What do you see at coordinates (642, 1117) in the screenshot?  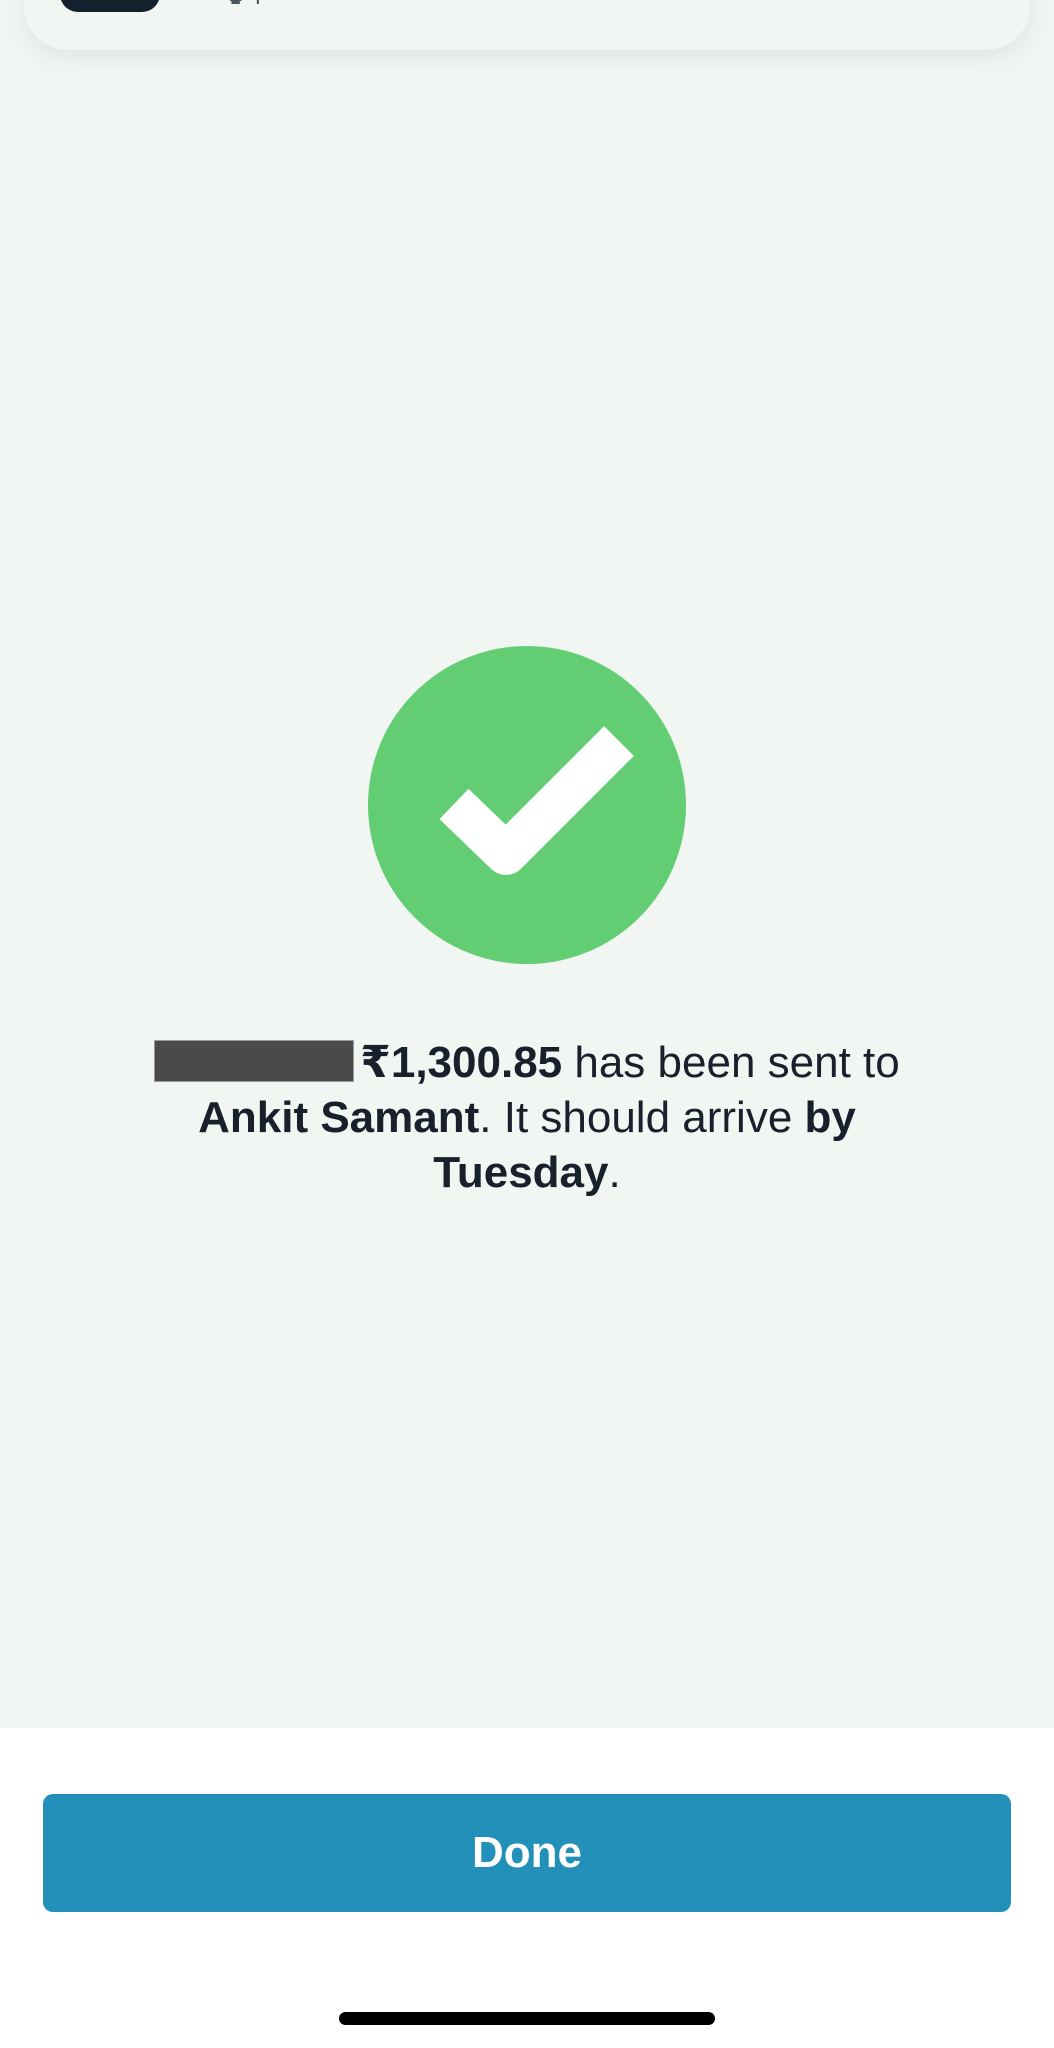 I see `message-arrive-text: . It should arrive` at bounding box center [642, 1117].